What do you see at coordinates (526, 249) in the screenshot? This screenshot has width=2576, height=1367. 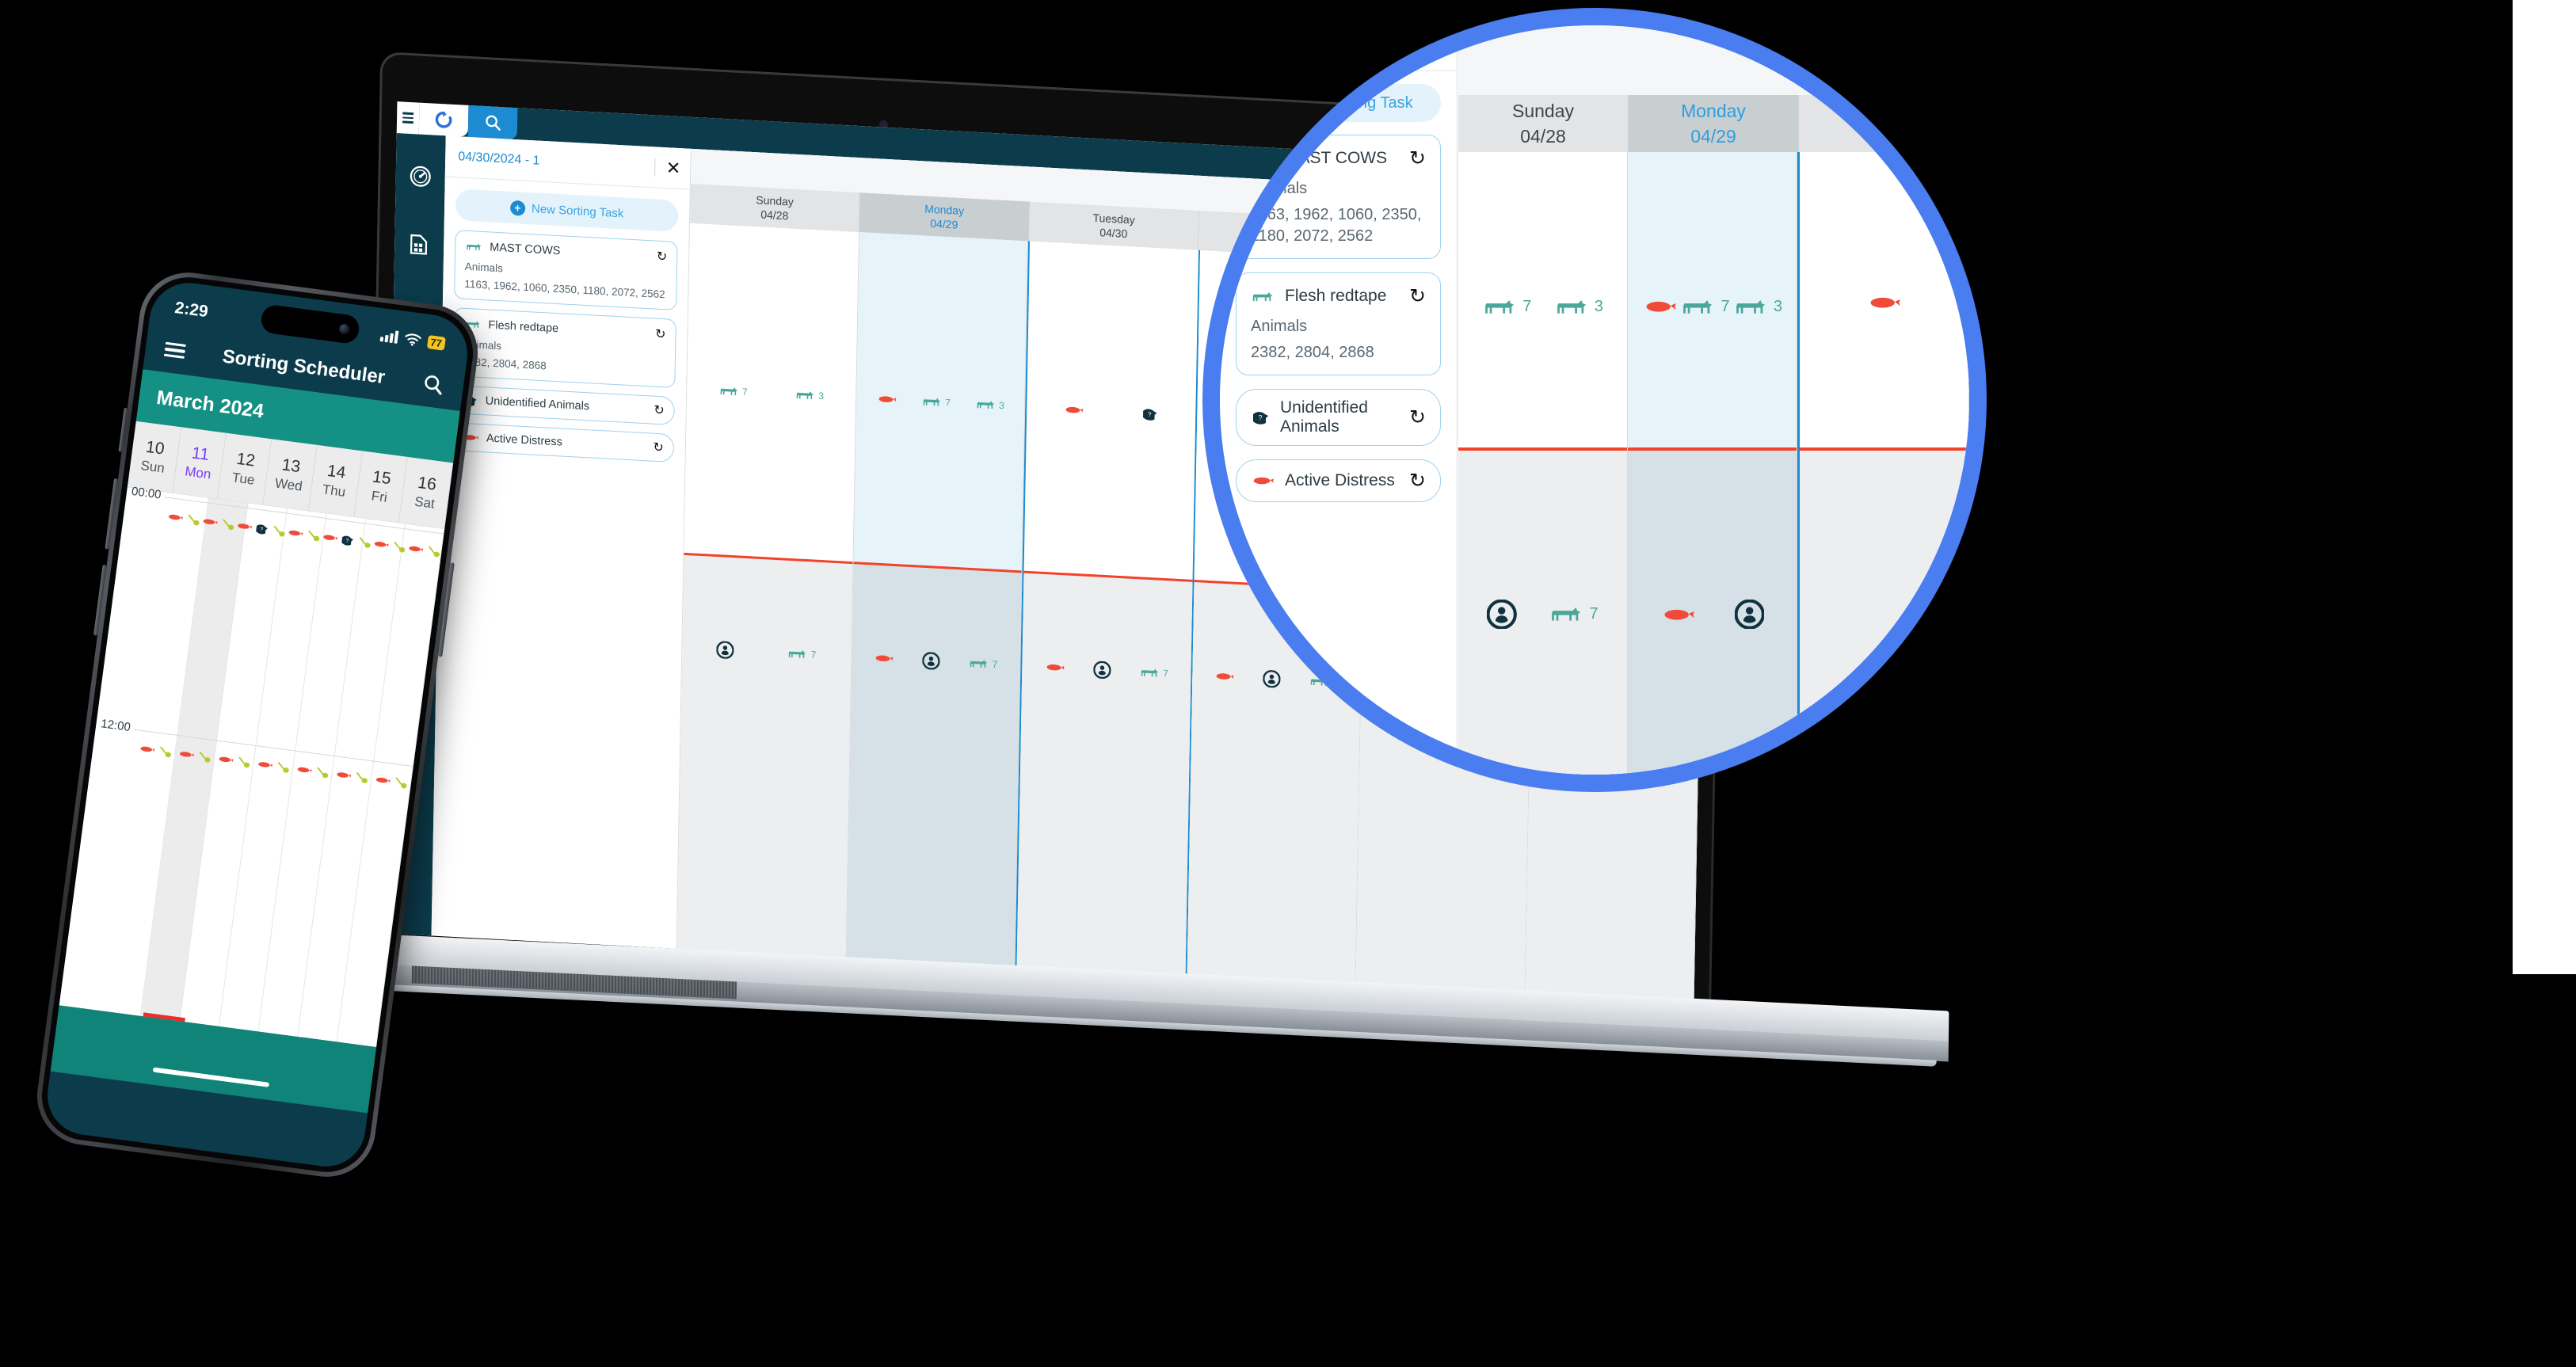 I see `task-title: MAST COWS` at bounding box center [526, 249].